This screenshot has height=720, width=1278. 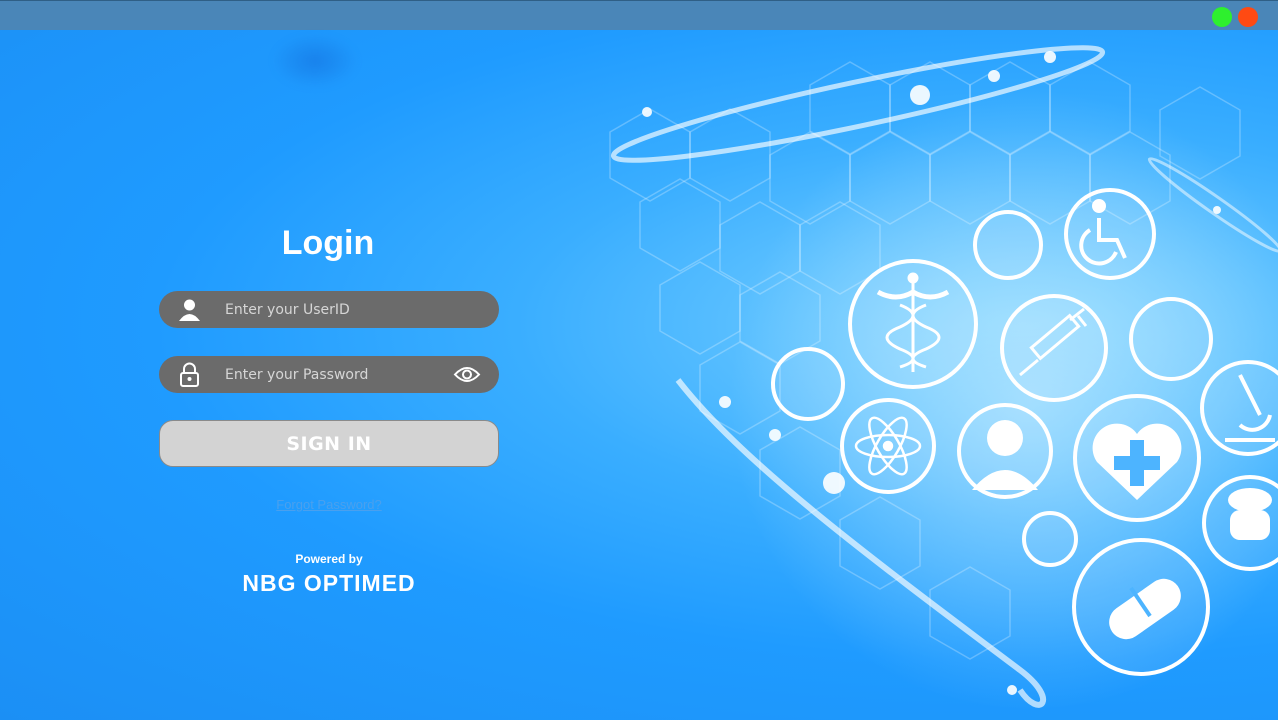 What do you see at coordinates (467, 374) in the screenshot?
I see `eye-icon` at bounding box center [467, 374].